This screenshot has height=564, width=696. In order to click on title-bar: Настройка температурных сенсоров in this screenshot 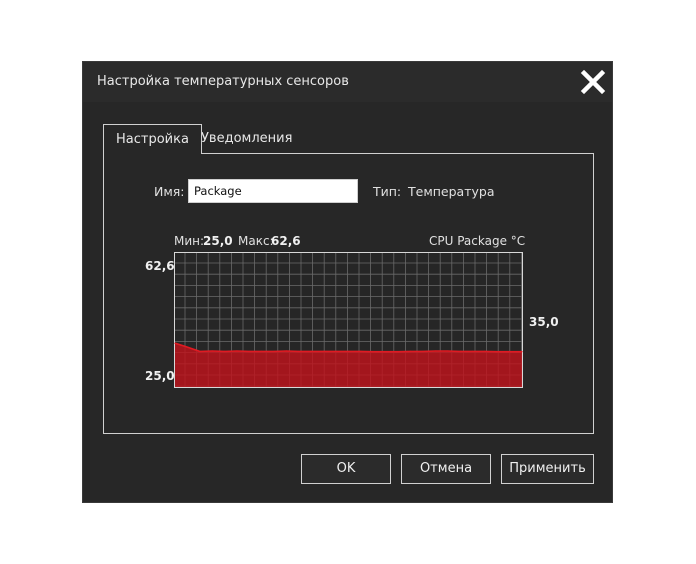, I will do `click(347, 82)`.